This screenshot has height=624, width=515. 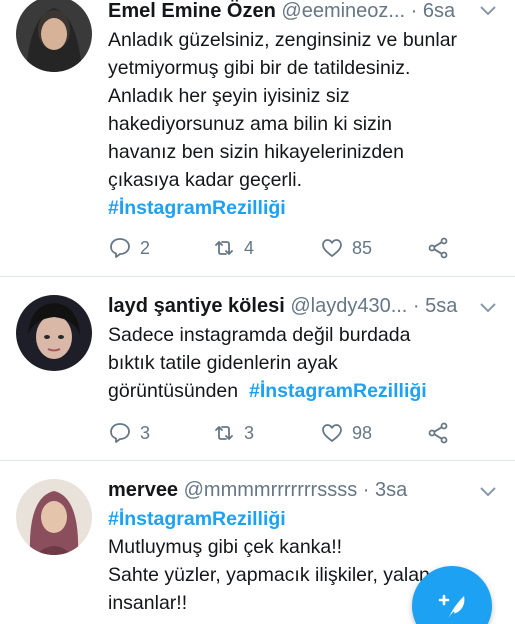 I want to click on avatar-layd, so click(x=54, y=333).